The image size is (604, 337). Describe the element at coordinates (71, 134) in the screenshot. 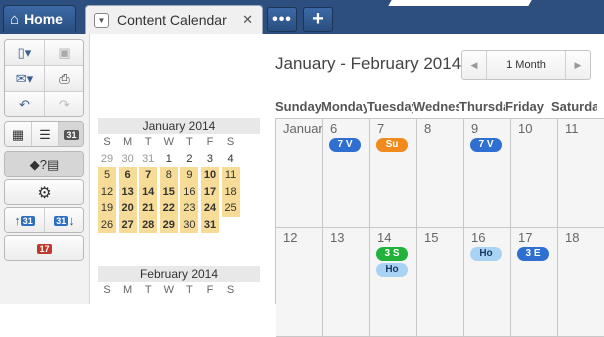

I see `calendar-view-icon: 31` at that location.